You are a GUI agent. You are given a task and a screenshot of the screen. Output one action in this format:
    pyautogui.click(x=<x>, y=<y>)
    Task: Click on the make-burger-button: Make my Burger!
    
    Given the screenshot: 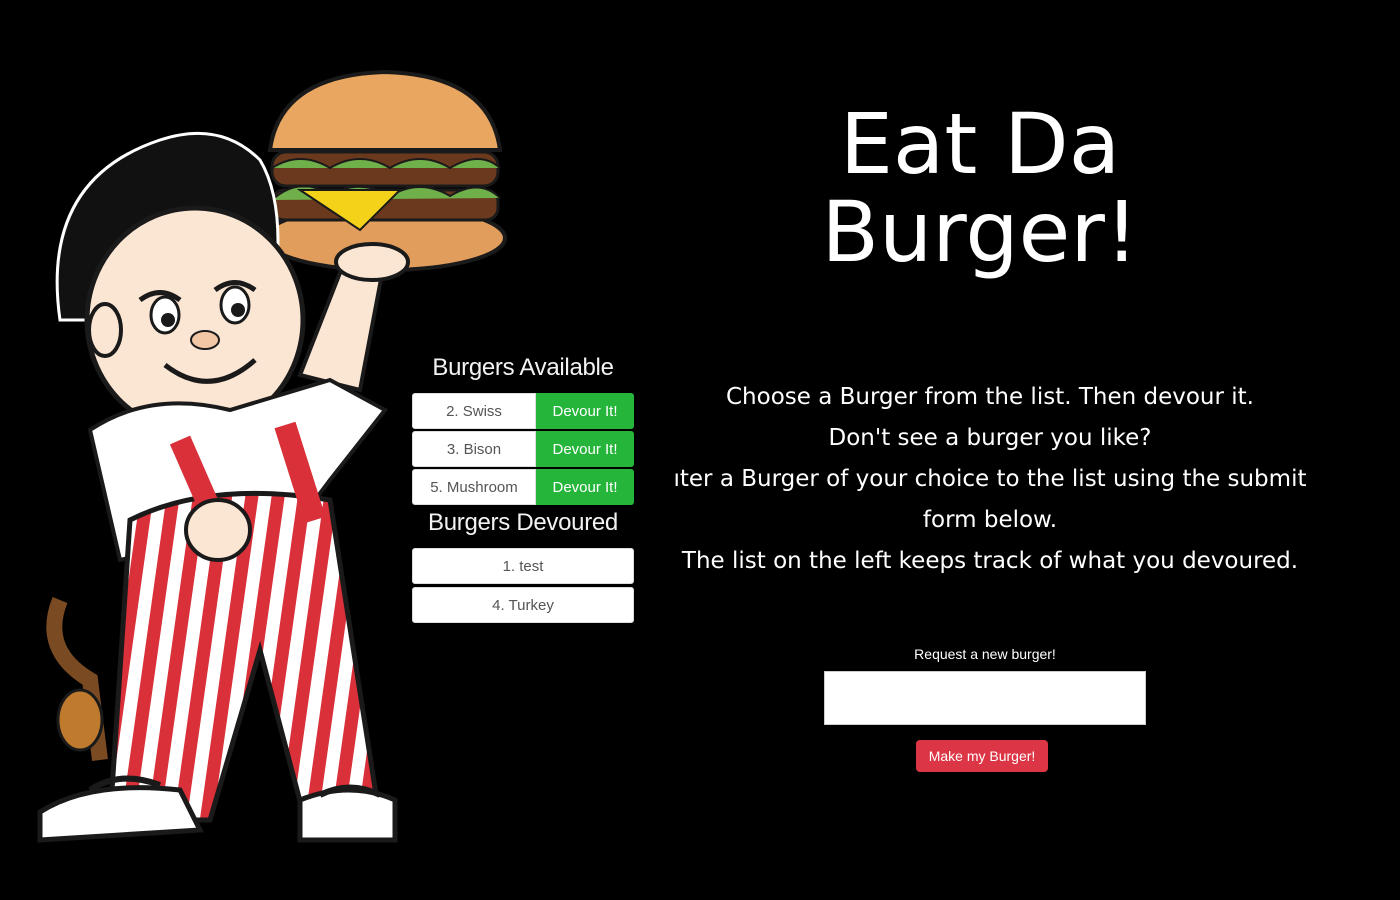 What is the action you would take?
    pyautogui.click(x=982, y=756)
    